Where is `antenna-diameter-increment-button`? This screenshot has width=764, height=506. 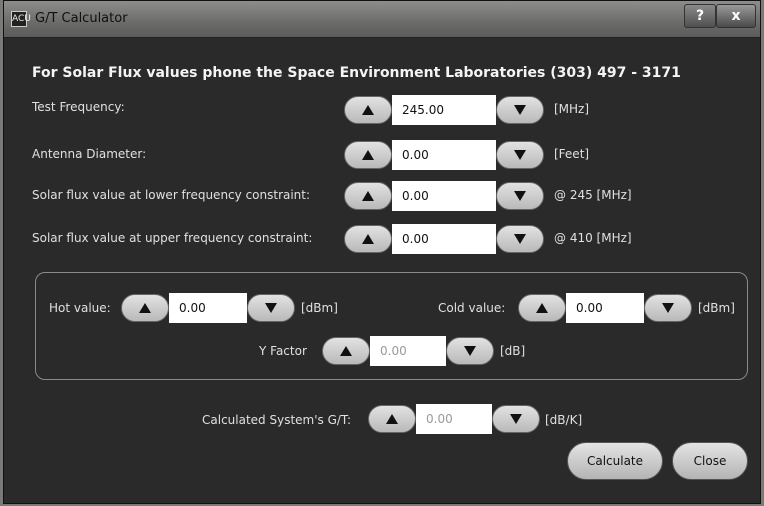
antenna-diameter-increment-button is located at coordinates (368, 155).